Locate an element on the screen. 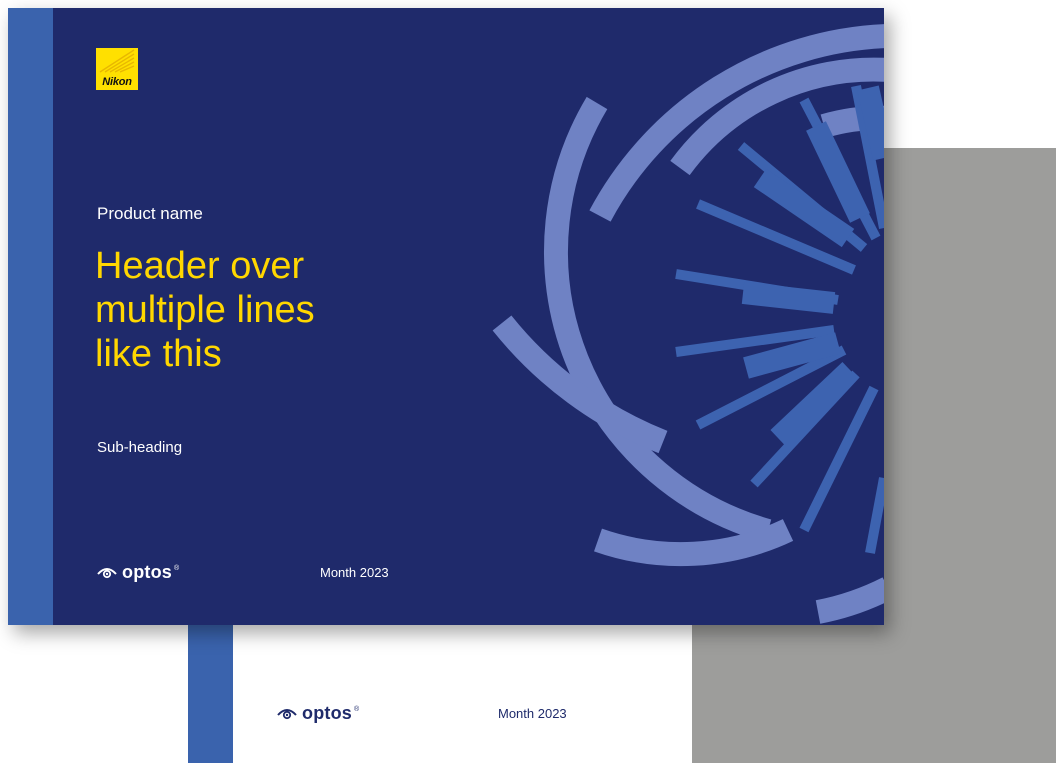 The image size is (1056, 763). cover-side-band is located at coordinates (30, 316).